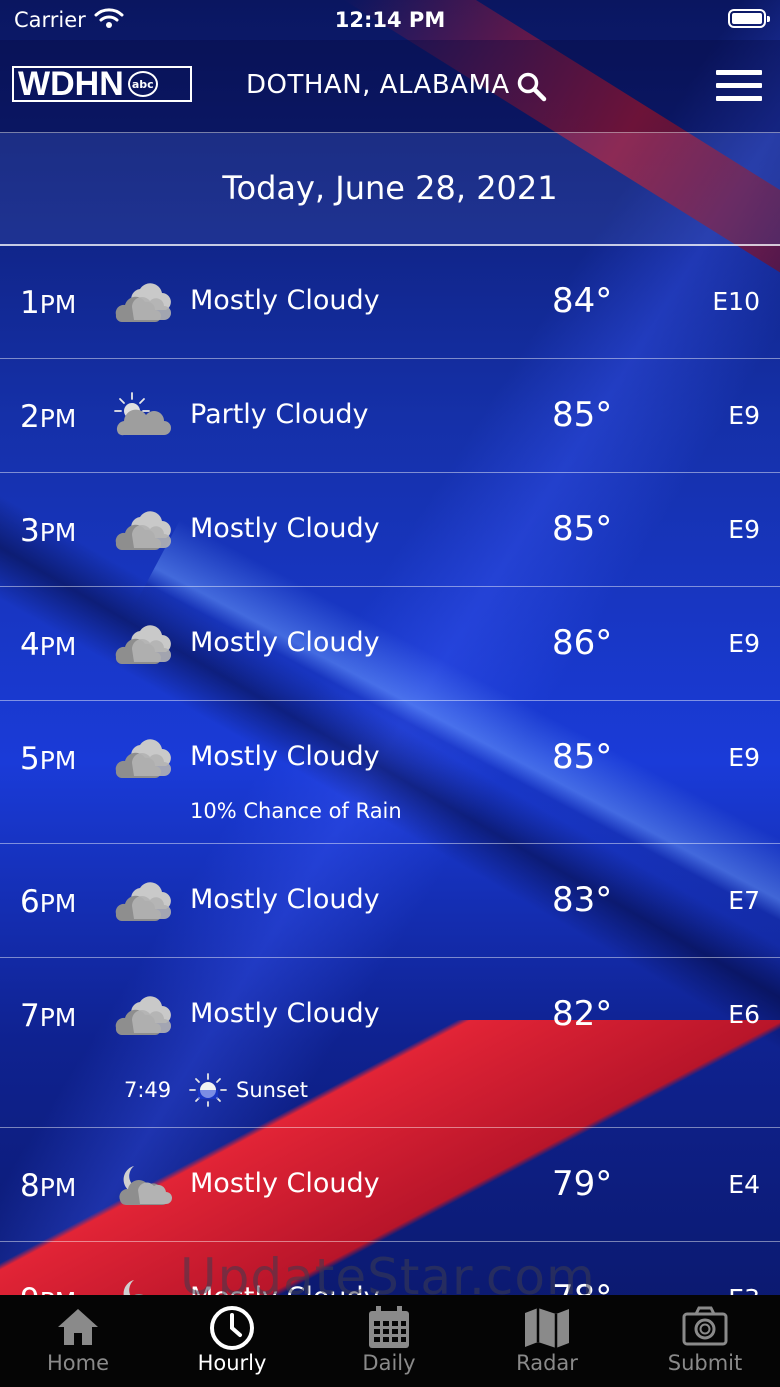 The height and width of the screenshot is (1387, 780). What do you see at coordinates (279, 414) in the screenshot?
I see `condition-label: Partly Cloudy` at bounding box center [279, 414].